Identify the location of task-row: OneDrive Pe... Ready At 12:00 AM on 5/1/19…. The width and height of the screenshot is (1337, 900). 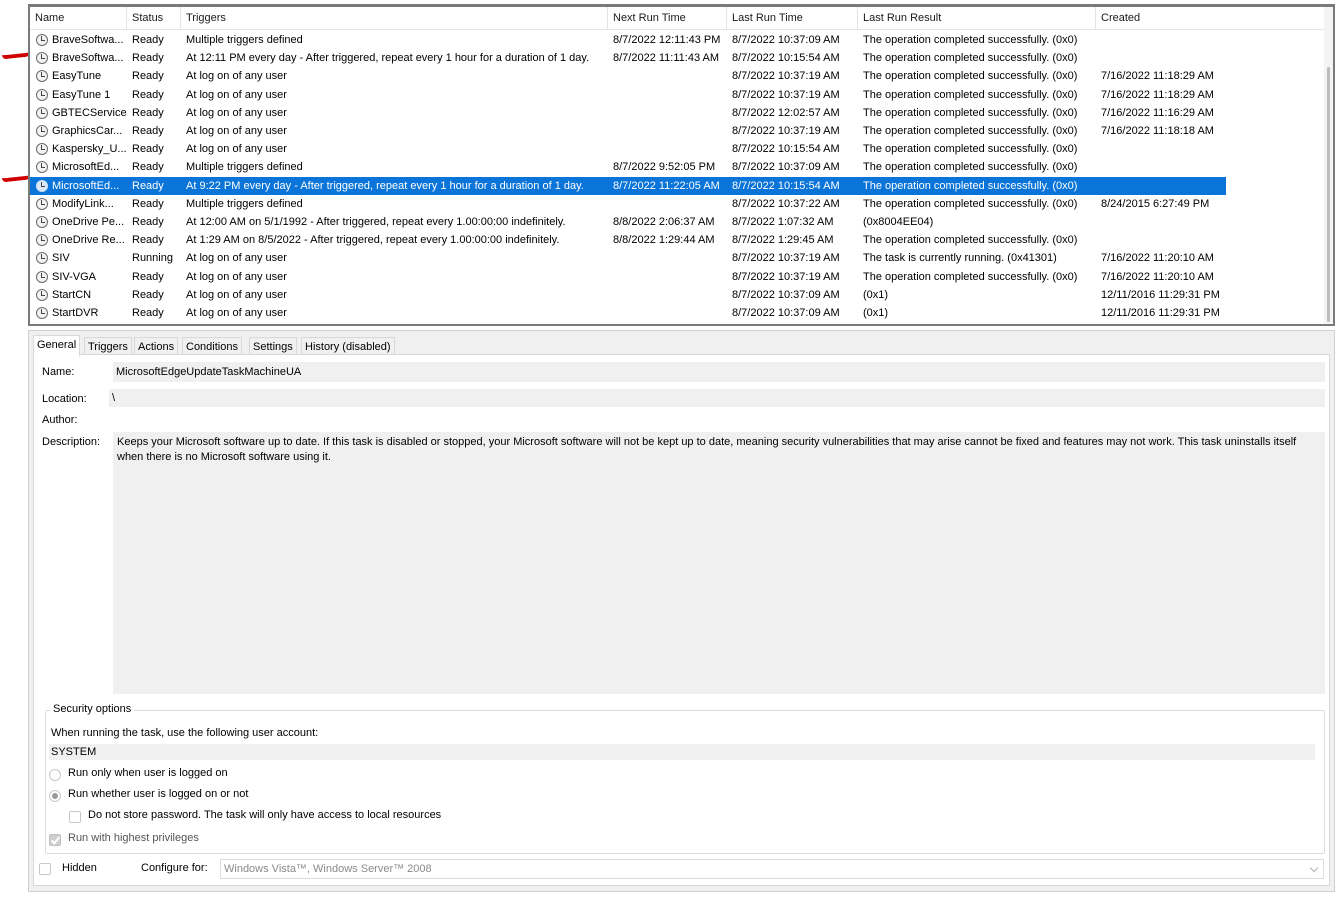
(628, 222).